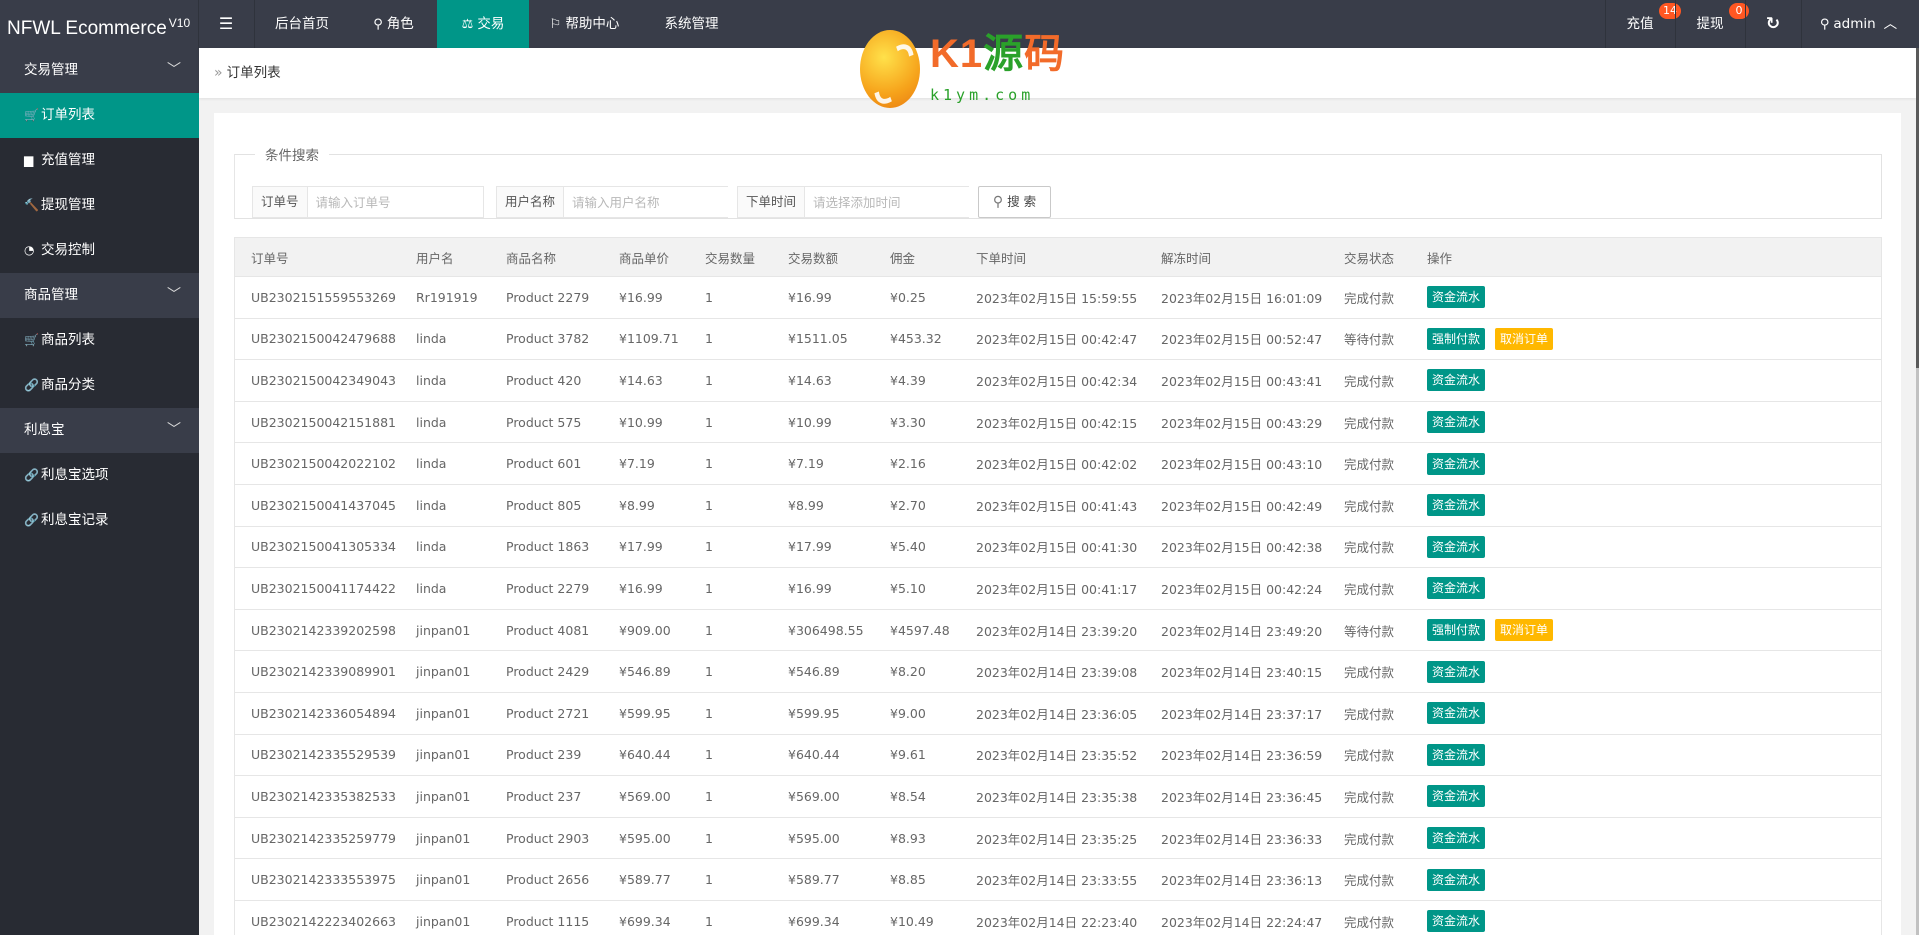 The height and width of the screenshot is (935, 1919). I want to click on sidebar-group-interest: 利息宝 ﹀, so click(99, 430).